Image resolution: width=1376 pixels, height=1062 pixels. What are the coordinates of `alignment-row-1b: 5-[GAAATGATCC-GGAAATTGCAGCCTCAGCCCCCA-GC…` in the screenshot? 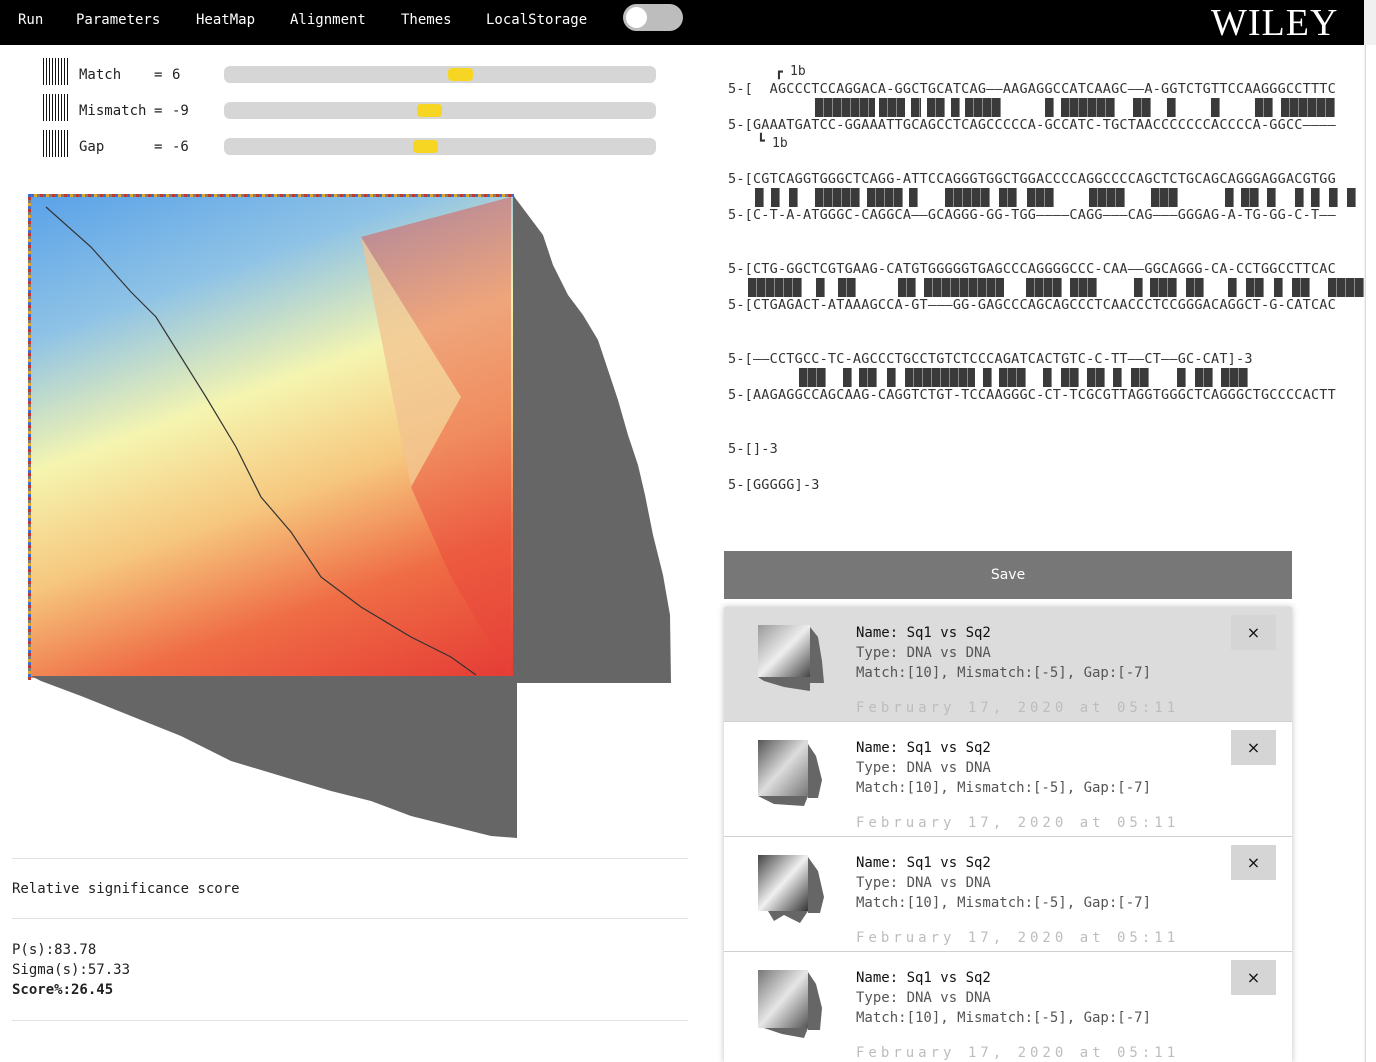 It's located at (1046, 127).